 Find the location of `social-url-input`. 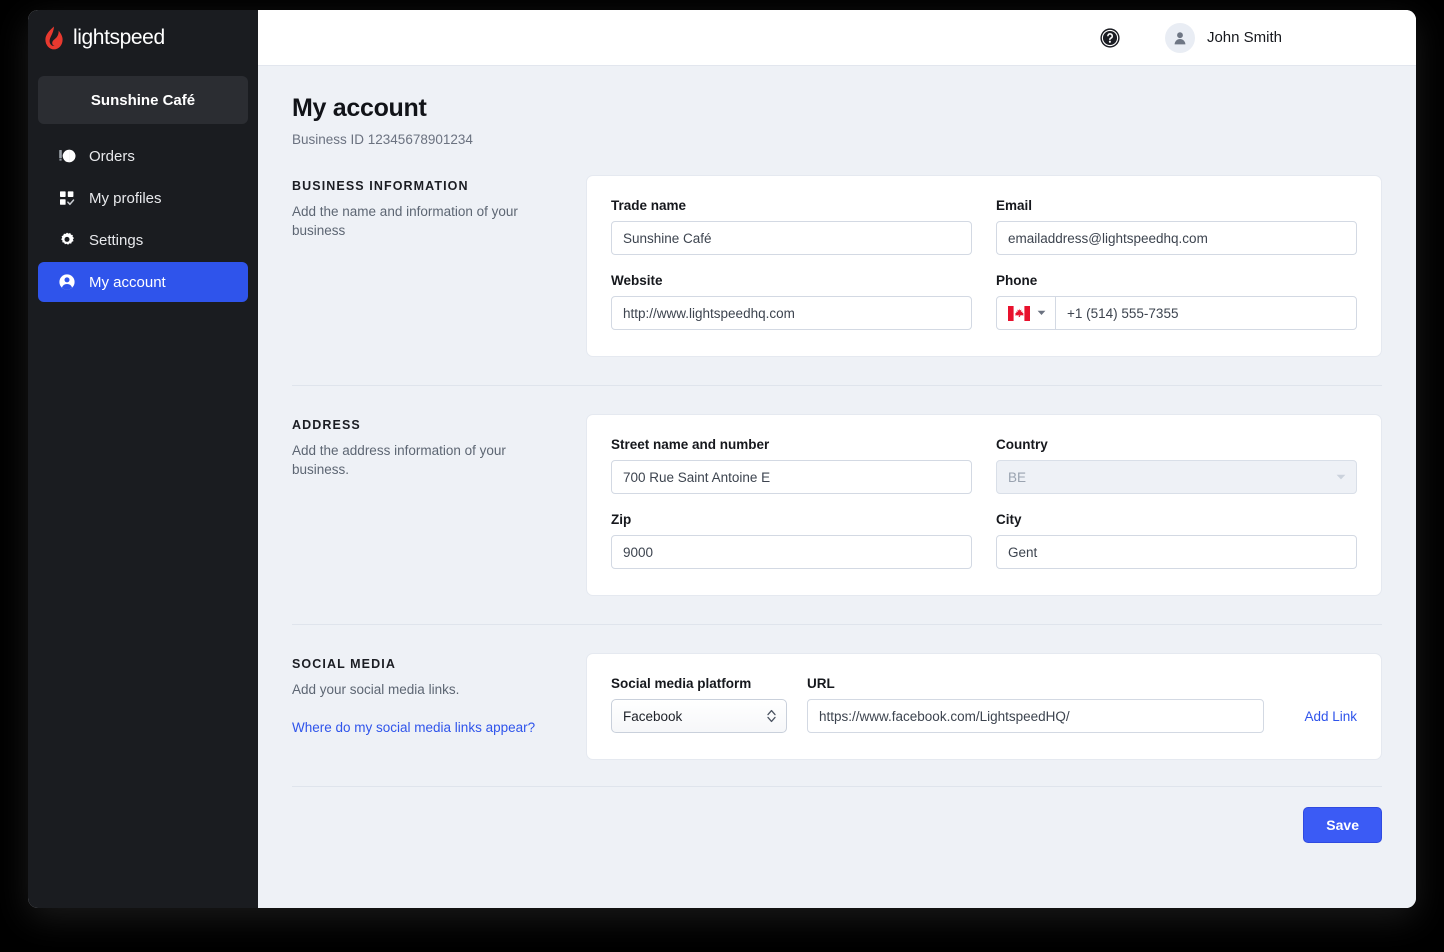

social-url-input is located at coordinates (1036, 716).